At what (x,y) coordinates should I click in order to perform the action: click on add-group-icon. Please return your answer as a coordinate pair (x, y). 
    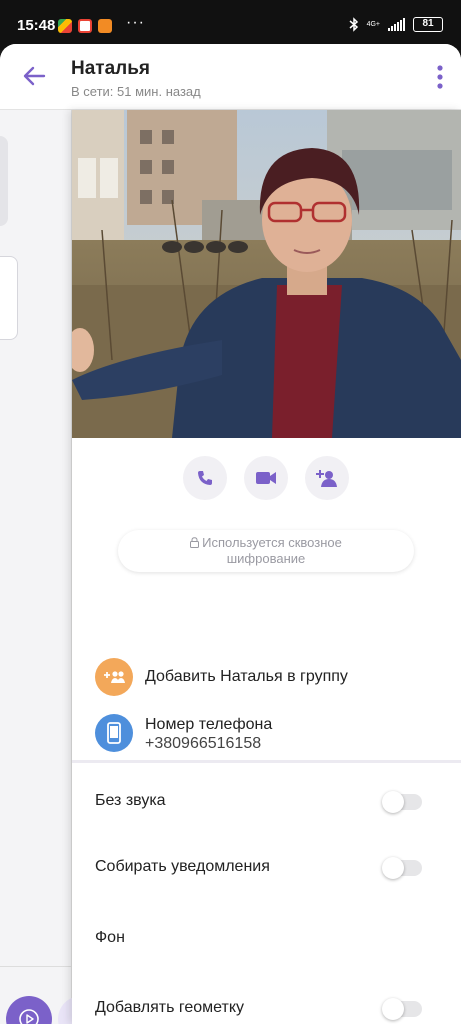
    Looking at the image, I should click on (114, 677).